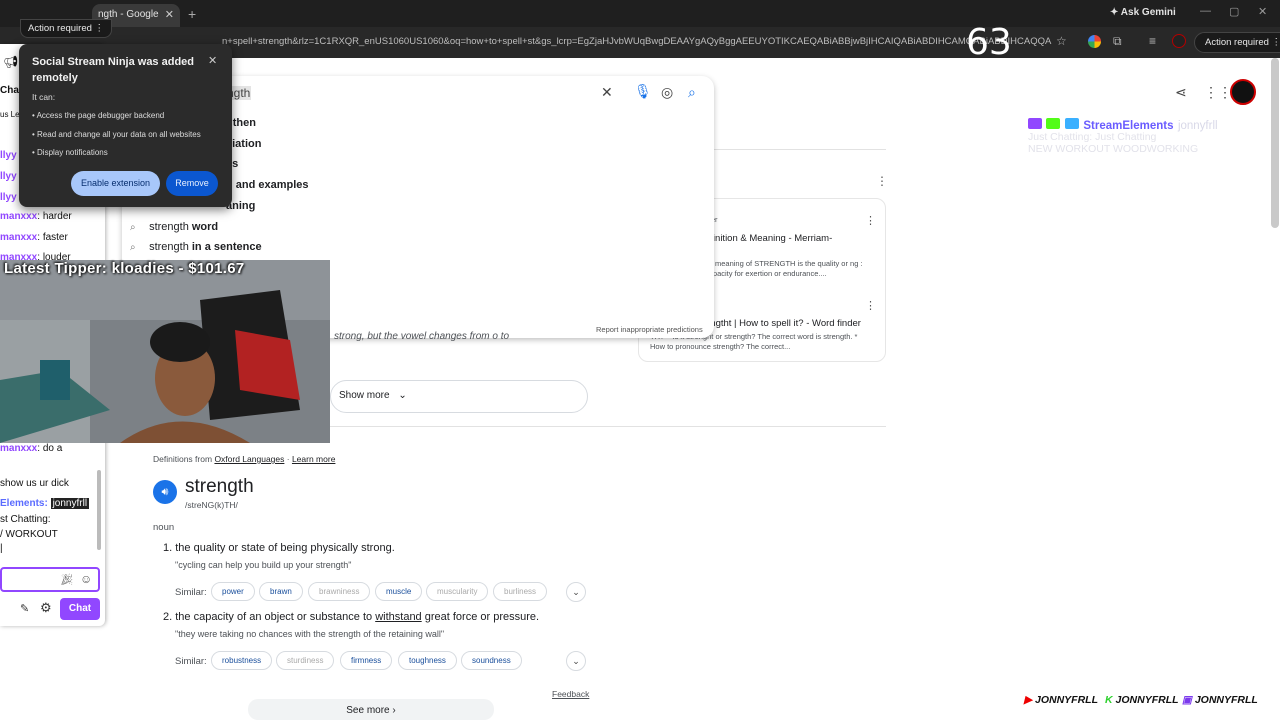  Describe the element at coordinates (1035, 123) in the screenshot. I see `twitch-icon` at that location.